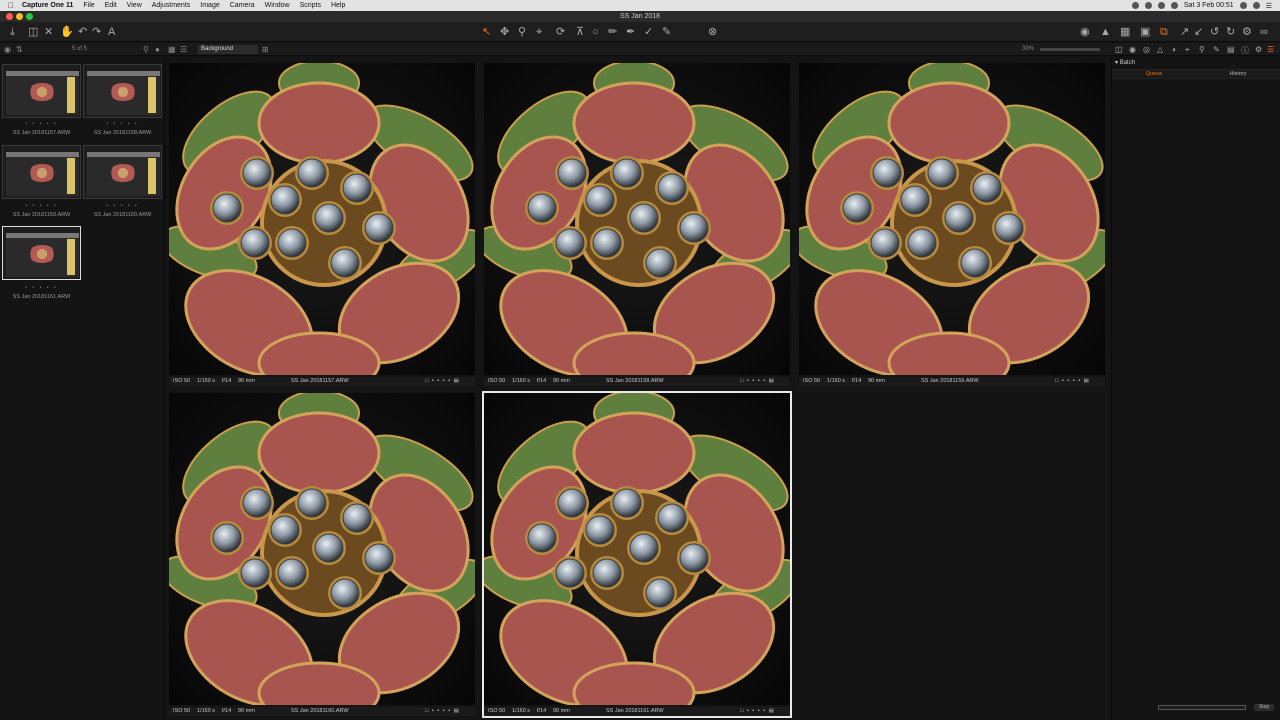 This screenshot has width=1280, height=720. Describe the element at coordinates (1174, 5) in the screenshot. I see `battery-icon` at that location.